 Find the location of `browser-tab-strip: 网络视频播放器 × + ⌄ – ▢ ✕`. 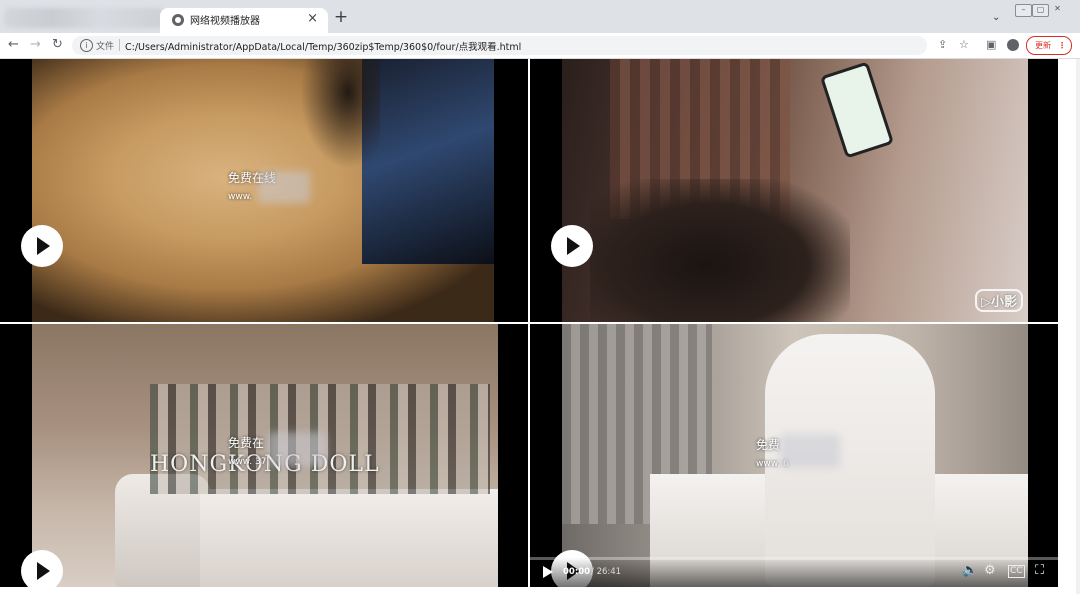

browser-tab-strip: 网络视频播放器 × + ⌄ – ▢ ✕ is located at coordinates (540, 16).